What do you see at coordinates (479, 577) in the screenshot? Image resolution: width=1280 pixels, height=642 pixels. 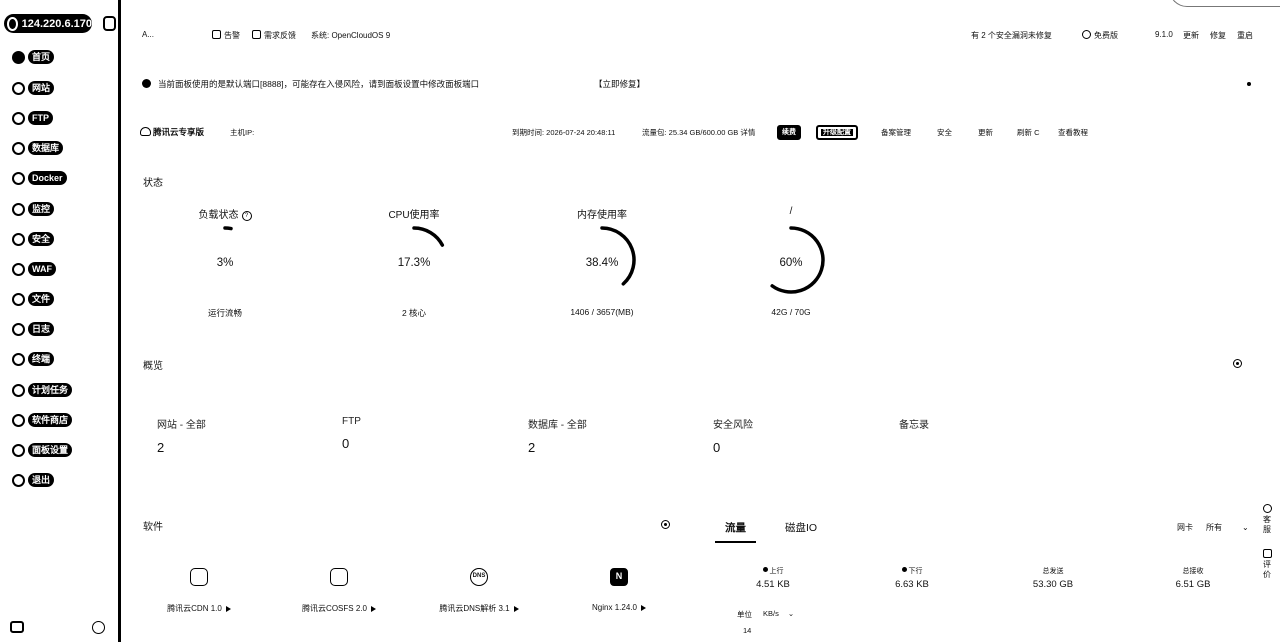 I see `dns-icon: DNS` at bounding box center [479, 577].